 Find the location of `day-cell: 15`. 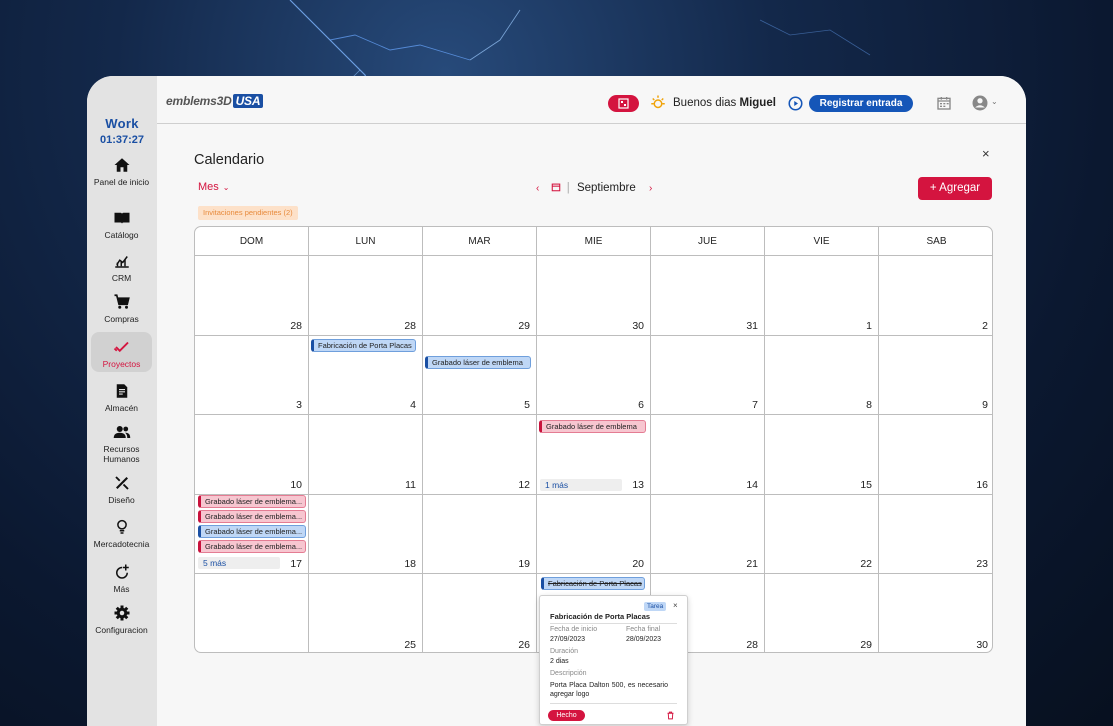

day-cell: 15 is located at coordinates (822, 455).